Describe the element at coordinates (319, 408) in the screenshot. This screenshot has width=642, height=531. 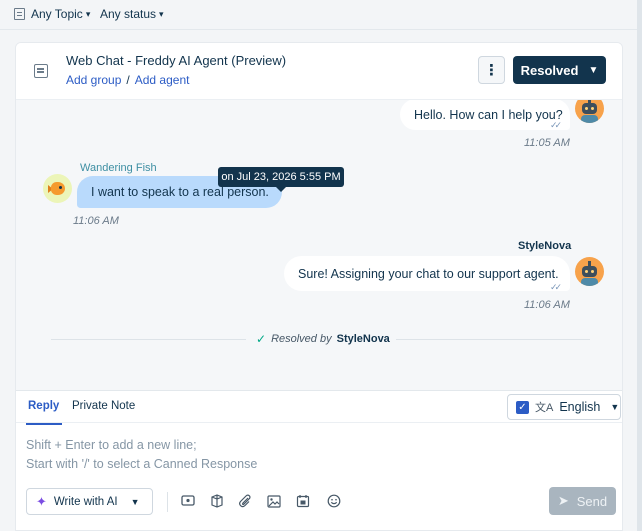
I see `composer-tabs: Reply Private Note ✓ 文A English ▼` at that location.